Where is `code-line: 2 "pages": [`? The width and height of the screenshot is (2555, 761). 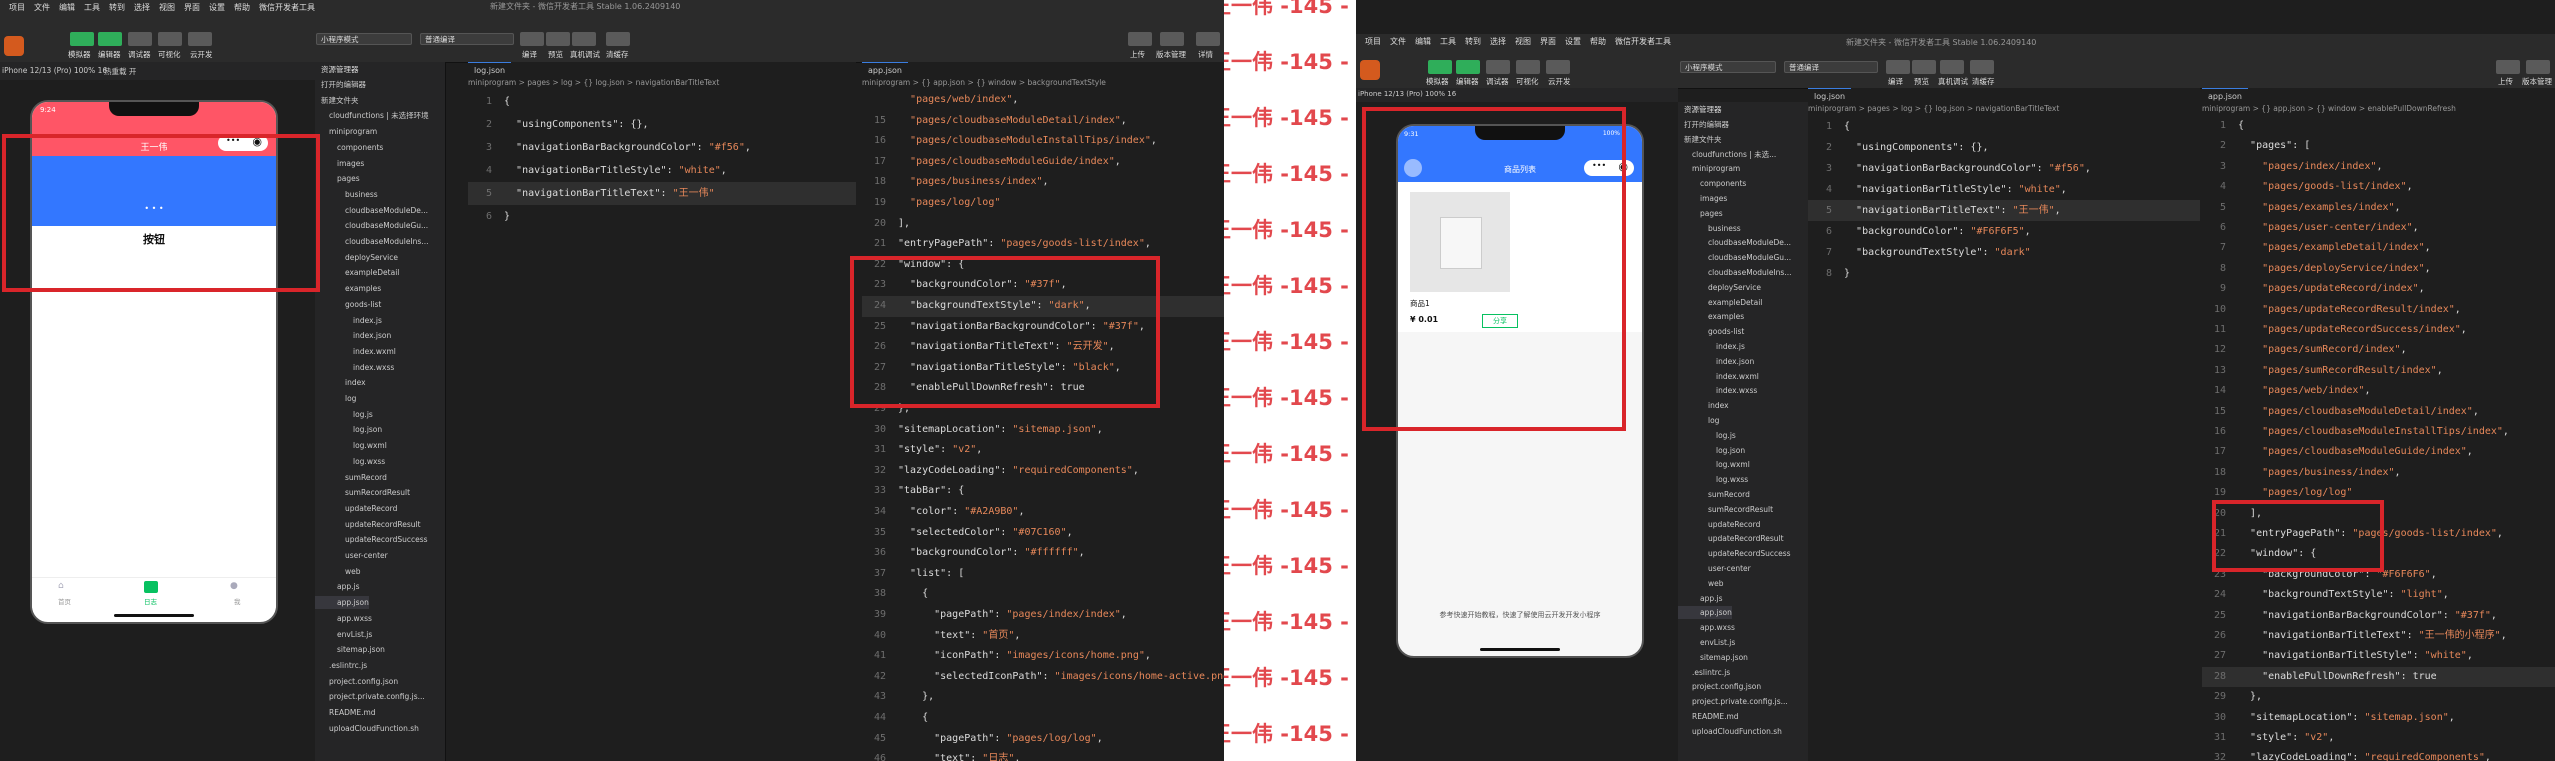 code-line: 2 "pages": [ is located at coordinates (2378, 146).